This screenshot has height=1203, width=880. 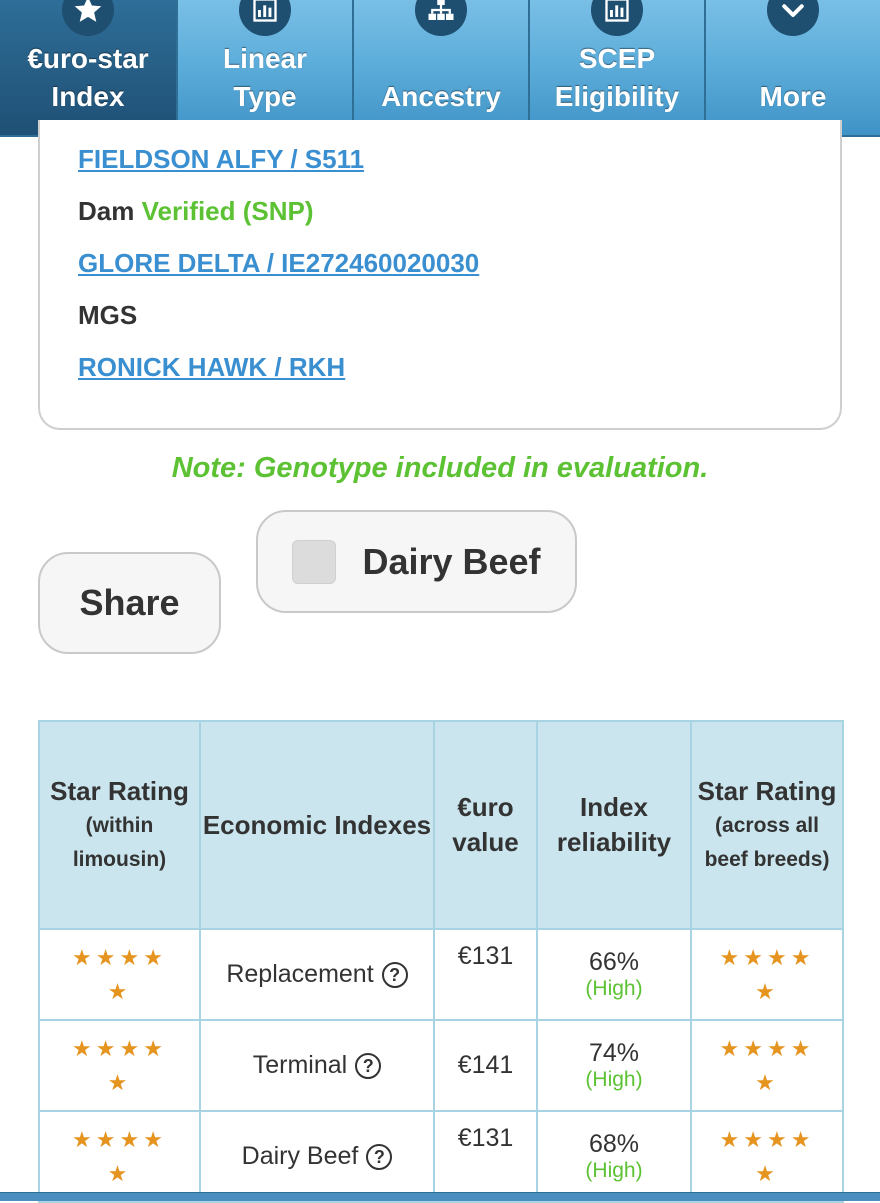 I want to click on hierarchy-icon, so click(x=441, y=18).